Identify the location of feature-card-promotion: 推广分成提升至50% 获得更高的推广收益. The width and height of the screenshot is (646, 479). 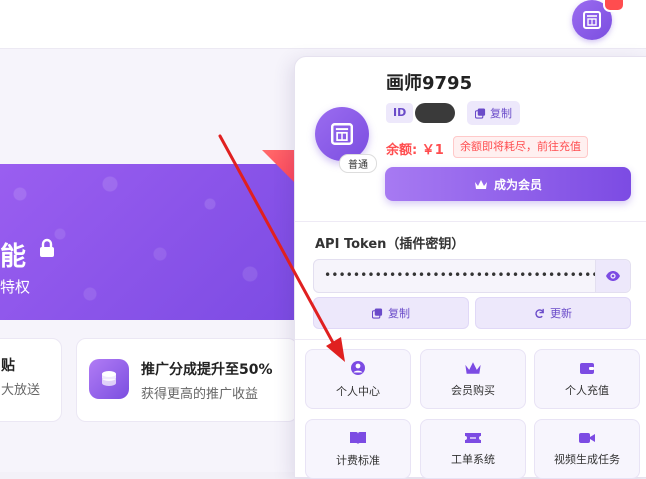
(187, 380).